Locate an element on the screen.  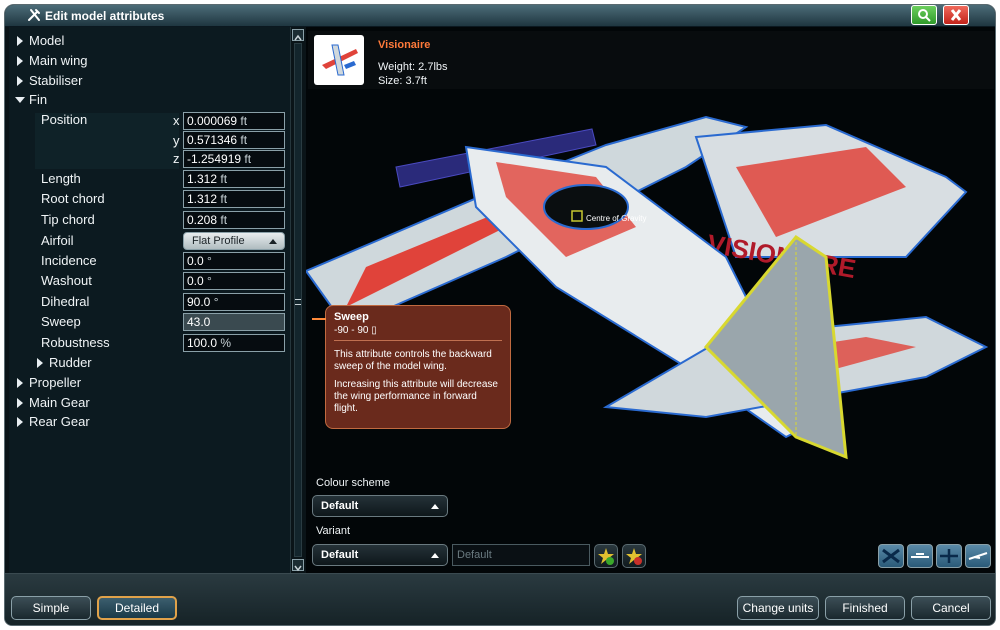
root-chord-field: 1.312 ft is located at coordinates (234, 199).